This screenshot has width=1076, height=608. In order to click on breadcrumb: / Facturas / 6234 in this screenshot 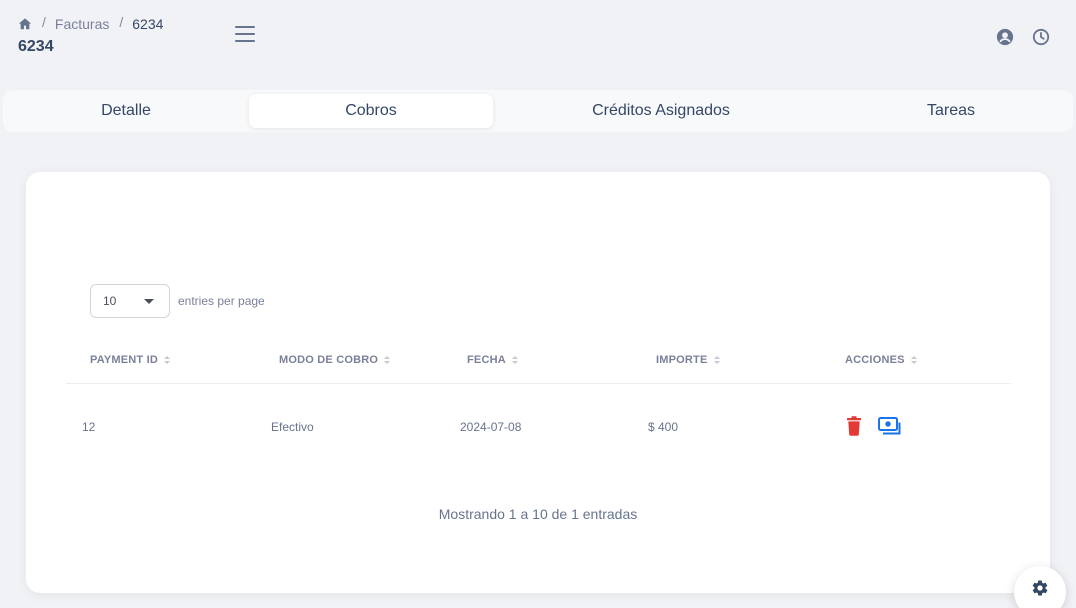, I will do `click(91, 23)`.